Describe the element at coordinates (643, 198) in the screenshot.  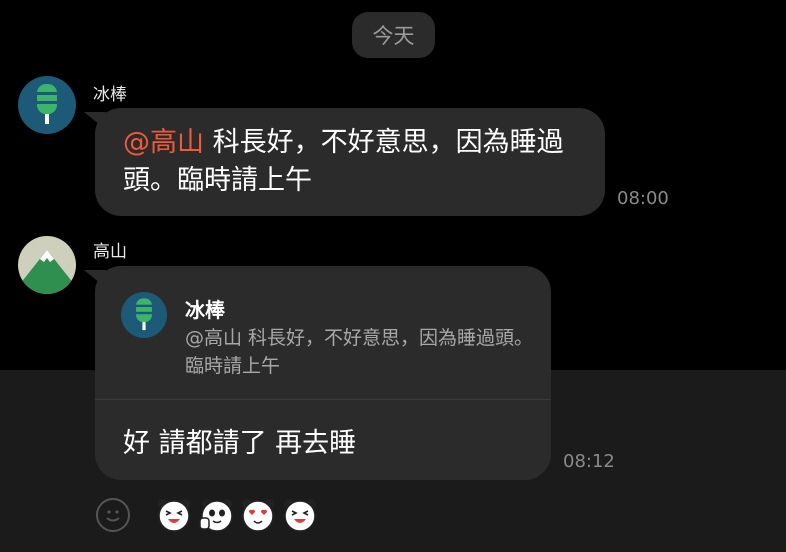
I see `message-timestamp: 08:00` at that location.